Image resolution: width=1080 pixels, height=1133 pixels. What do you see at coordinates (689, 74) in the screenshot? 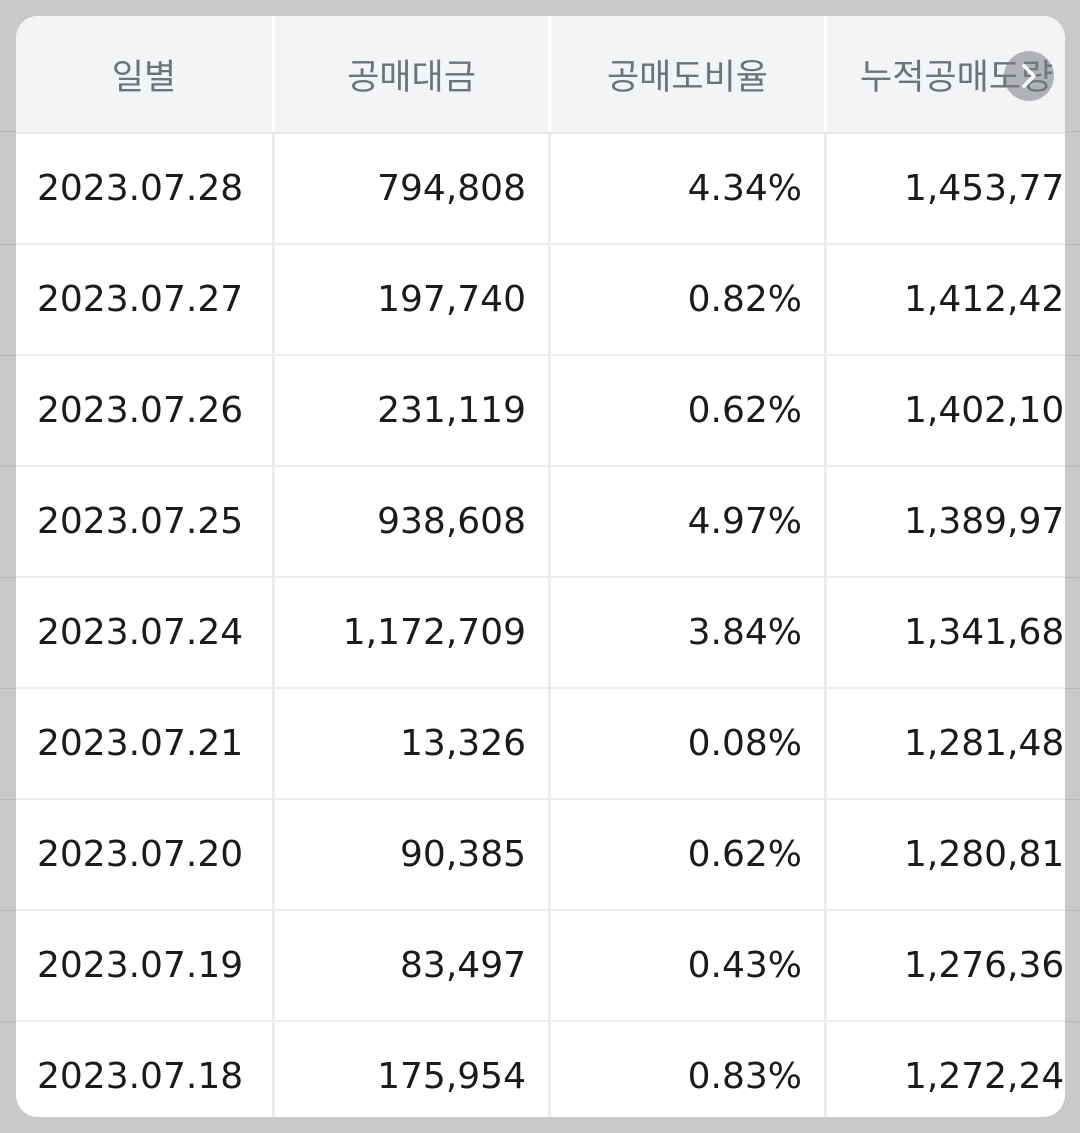
I see `column-header-short-ratio: 공매도비율` at bounding box center [689, 74].